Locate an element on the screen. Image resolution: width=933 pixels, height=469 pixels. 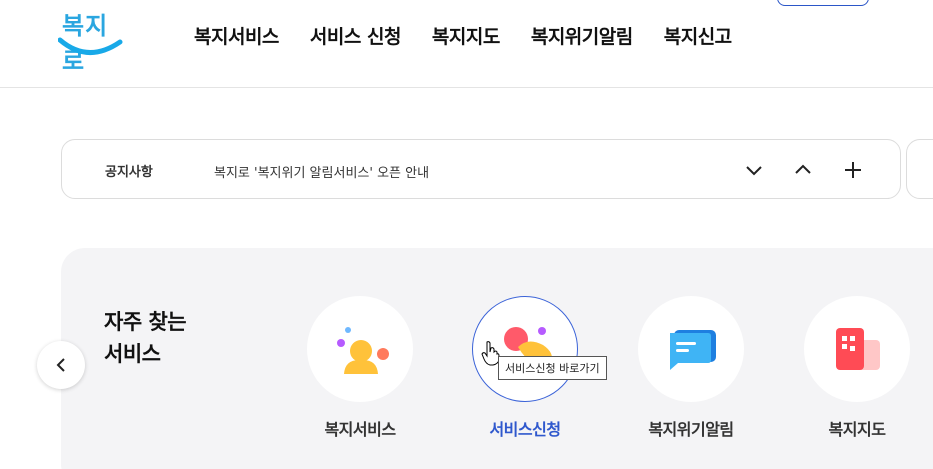
map-blocks-icon is located at coordinates (858, 349).